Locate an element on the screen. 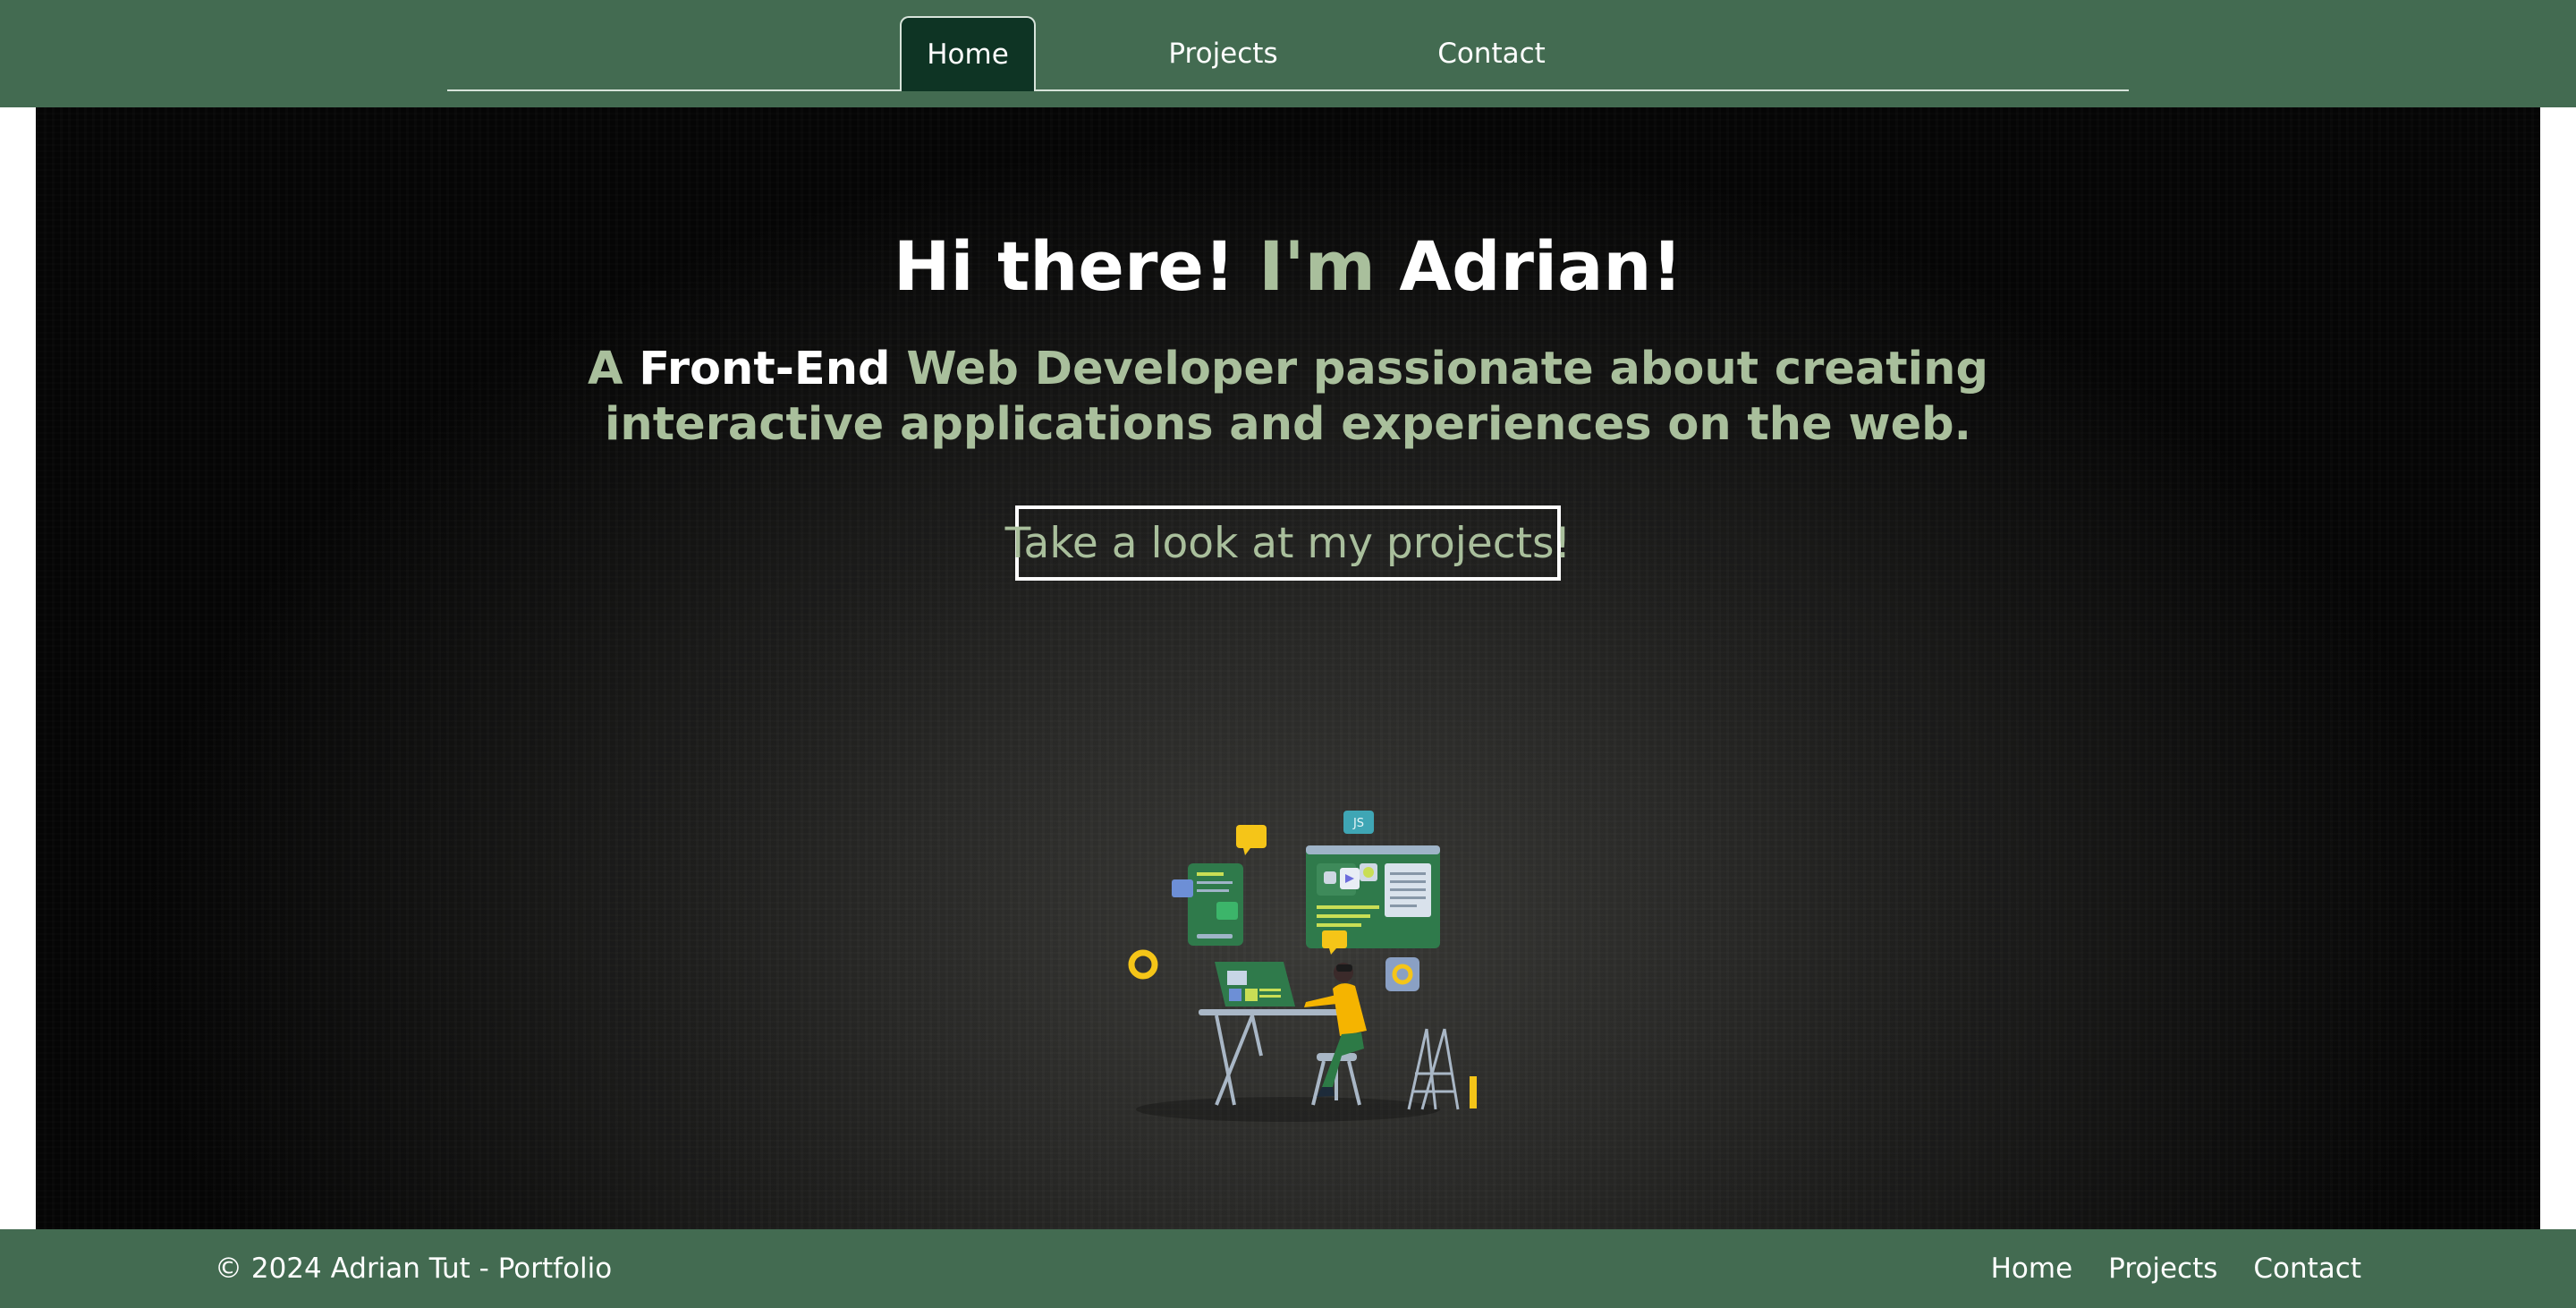 This screenshot has height=1308, width=2576. footer-link-projects: Projects is located at coordinates (2162, 1269).